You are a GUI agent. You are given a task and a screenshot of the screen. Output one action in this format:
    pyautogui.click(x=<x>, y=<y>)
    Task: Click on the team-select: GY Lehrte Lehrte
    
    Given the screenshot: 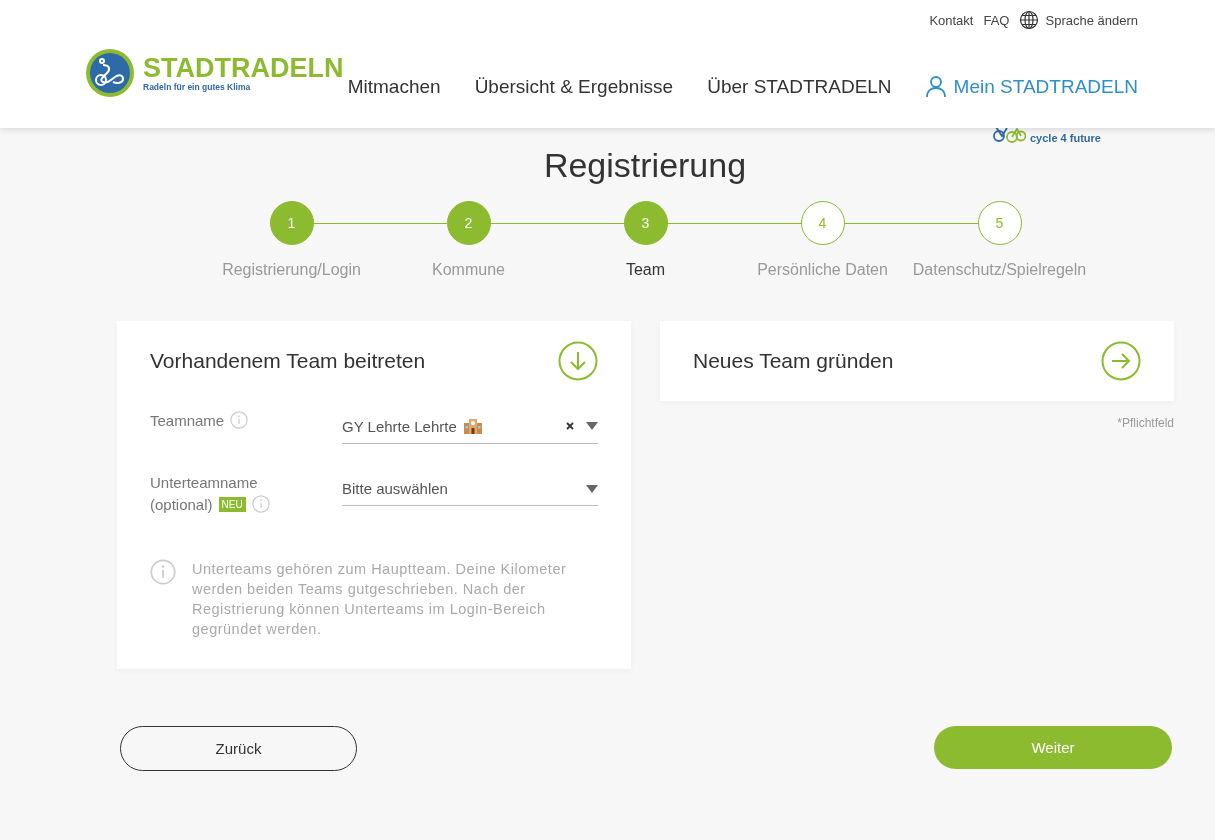 What is the action you would take?
    pyautogui.click(x=470, y=427)
    